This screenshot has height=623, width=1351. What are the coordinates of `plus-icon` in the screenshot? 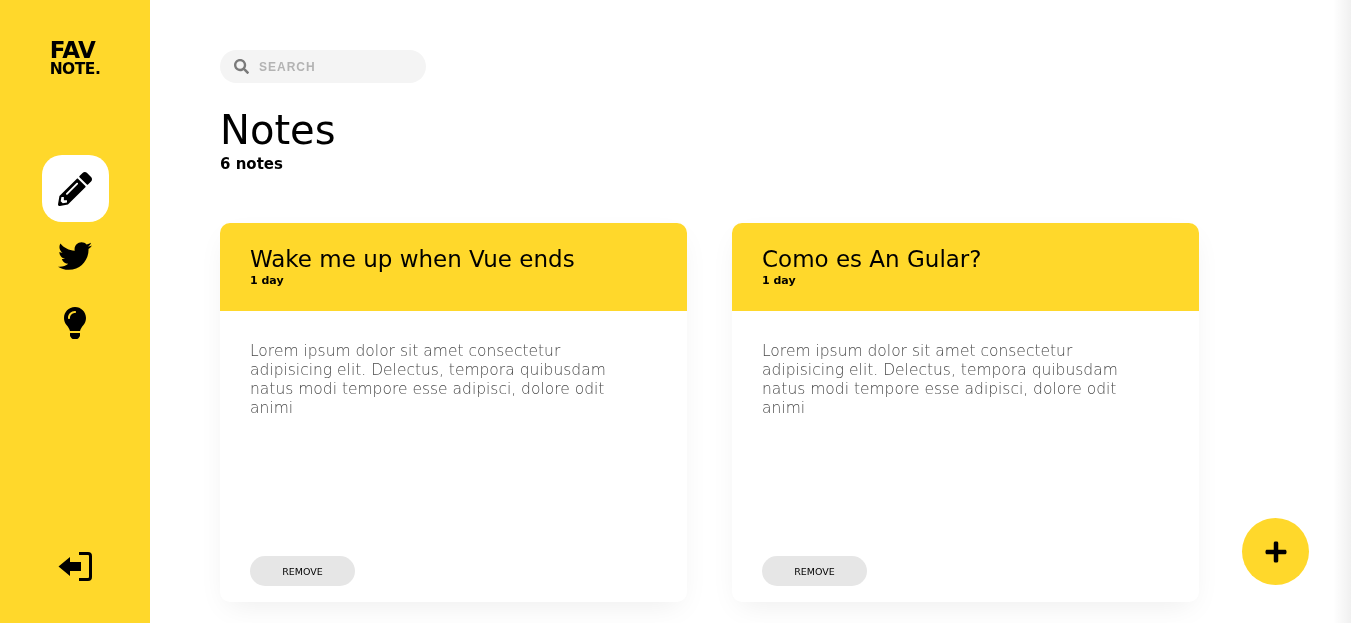 It's located at (1275, 551).